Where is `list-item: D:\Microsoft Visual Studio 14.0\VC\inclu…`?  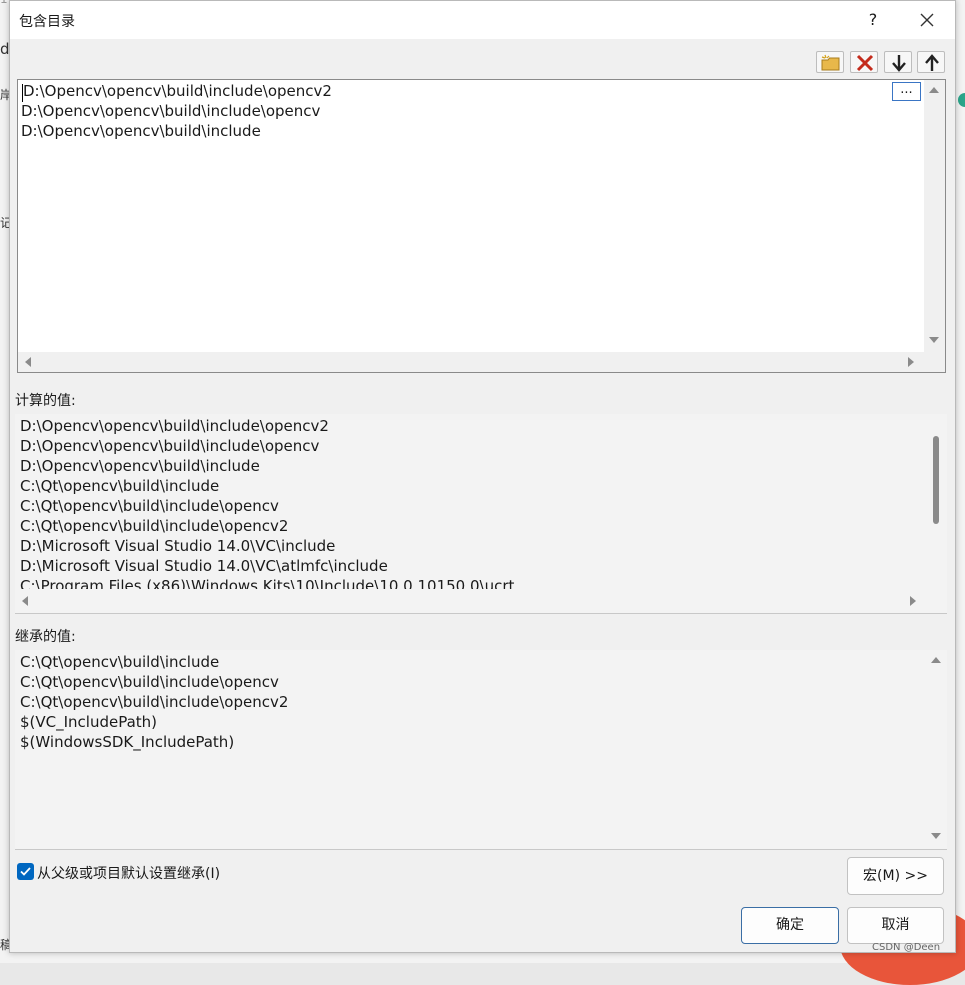 list-item: D:\Microsoft Visual Studio 14.0\VC\inclu… is located at coordinates (178, 546).